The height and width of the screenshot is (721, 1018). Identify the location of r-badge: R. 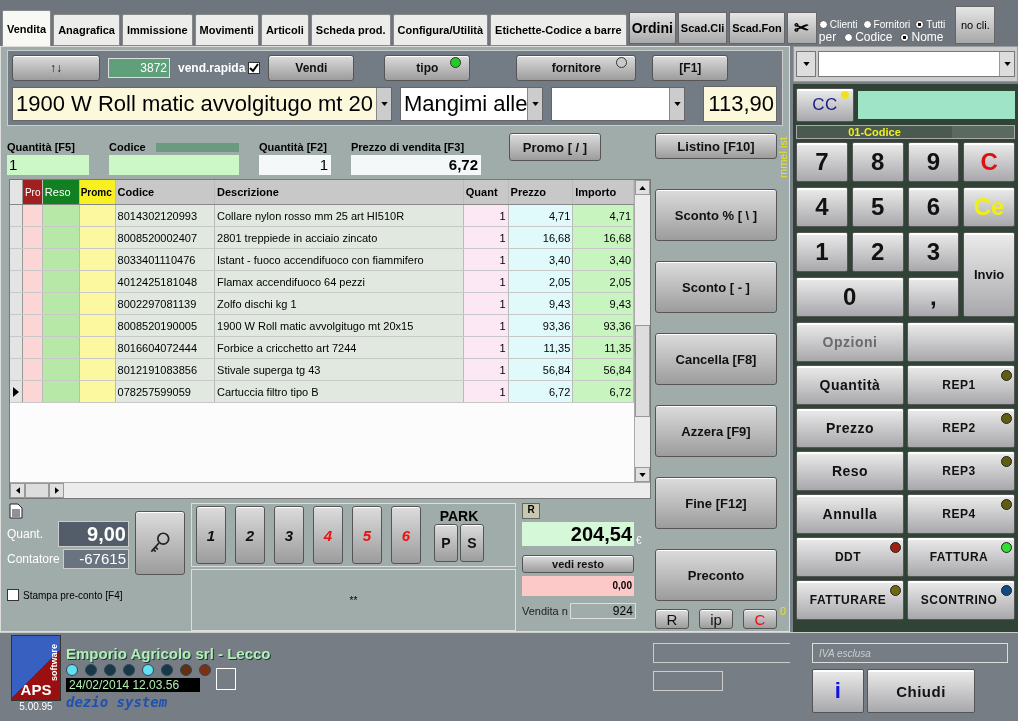
(531, 511).